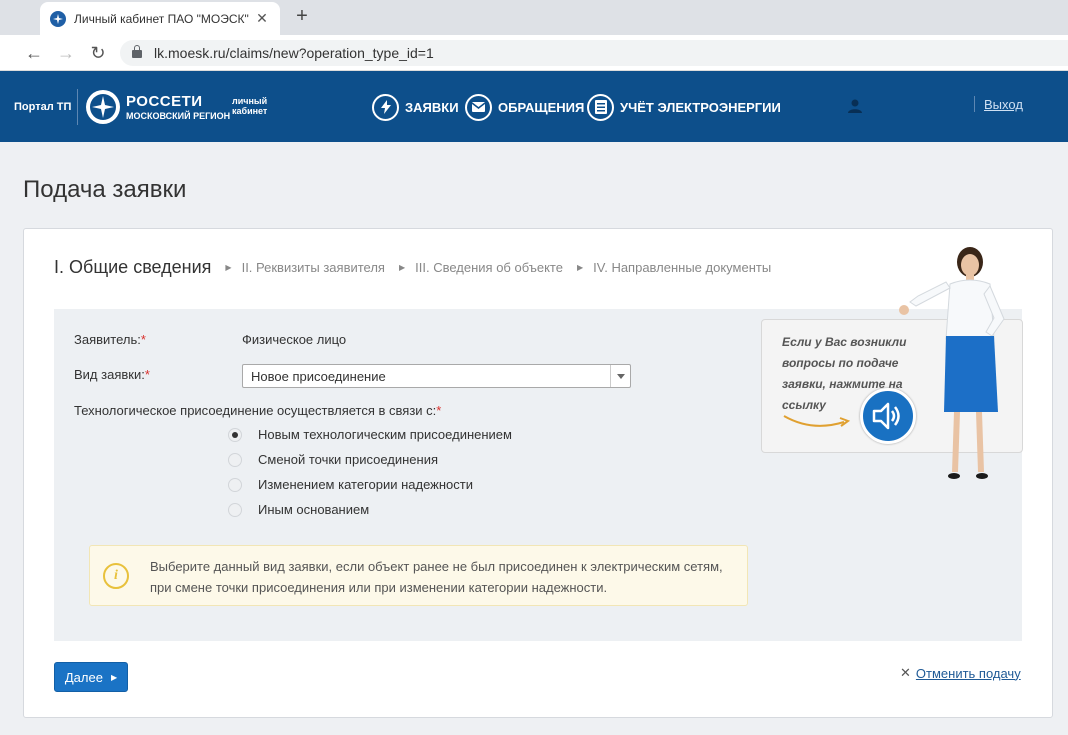 The width and height of the screenshot is (1068, 735). Describe the element at coordinates (905, 672) in the screenshot. I see `close-icon: ✕` at that location.